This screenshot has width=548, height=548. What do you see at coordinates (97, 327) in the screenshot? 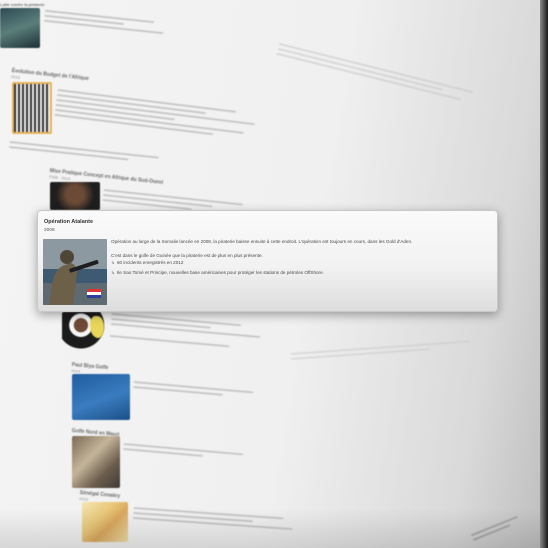
I see `map-icon` at bounding box center [97, 327].